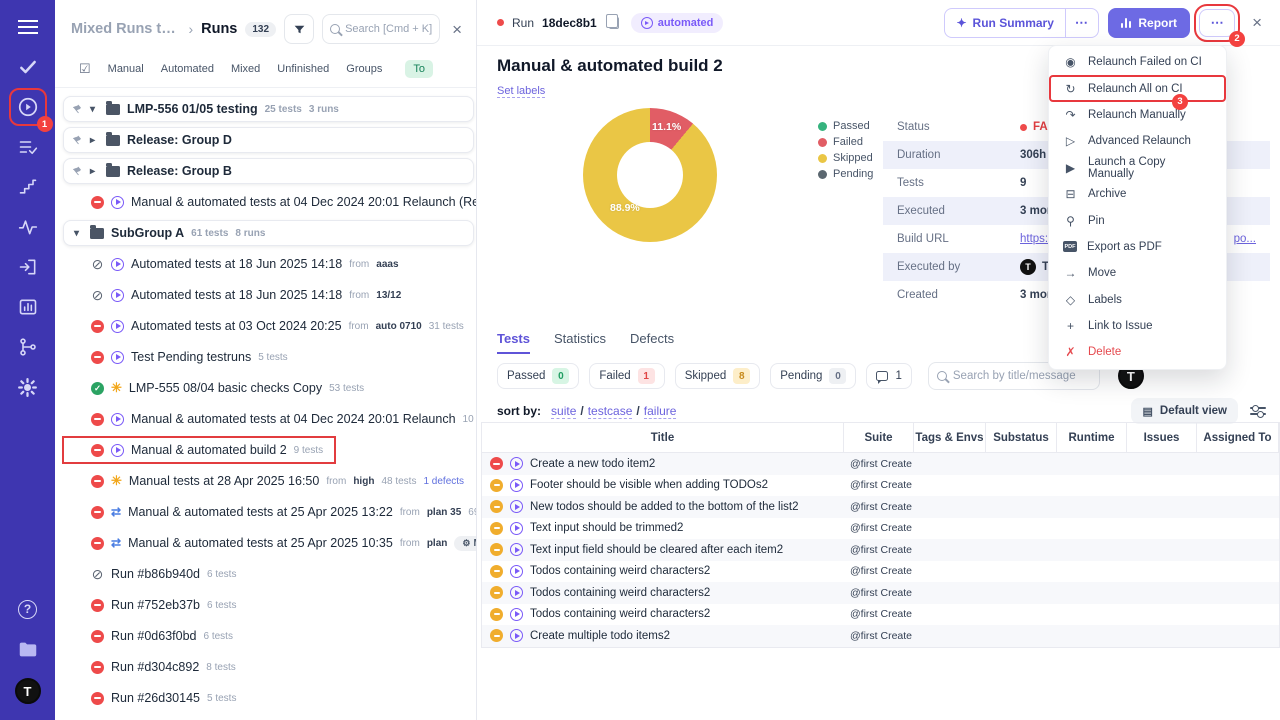  I want to click on filter-button, so click(299, 29).